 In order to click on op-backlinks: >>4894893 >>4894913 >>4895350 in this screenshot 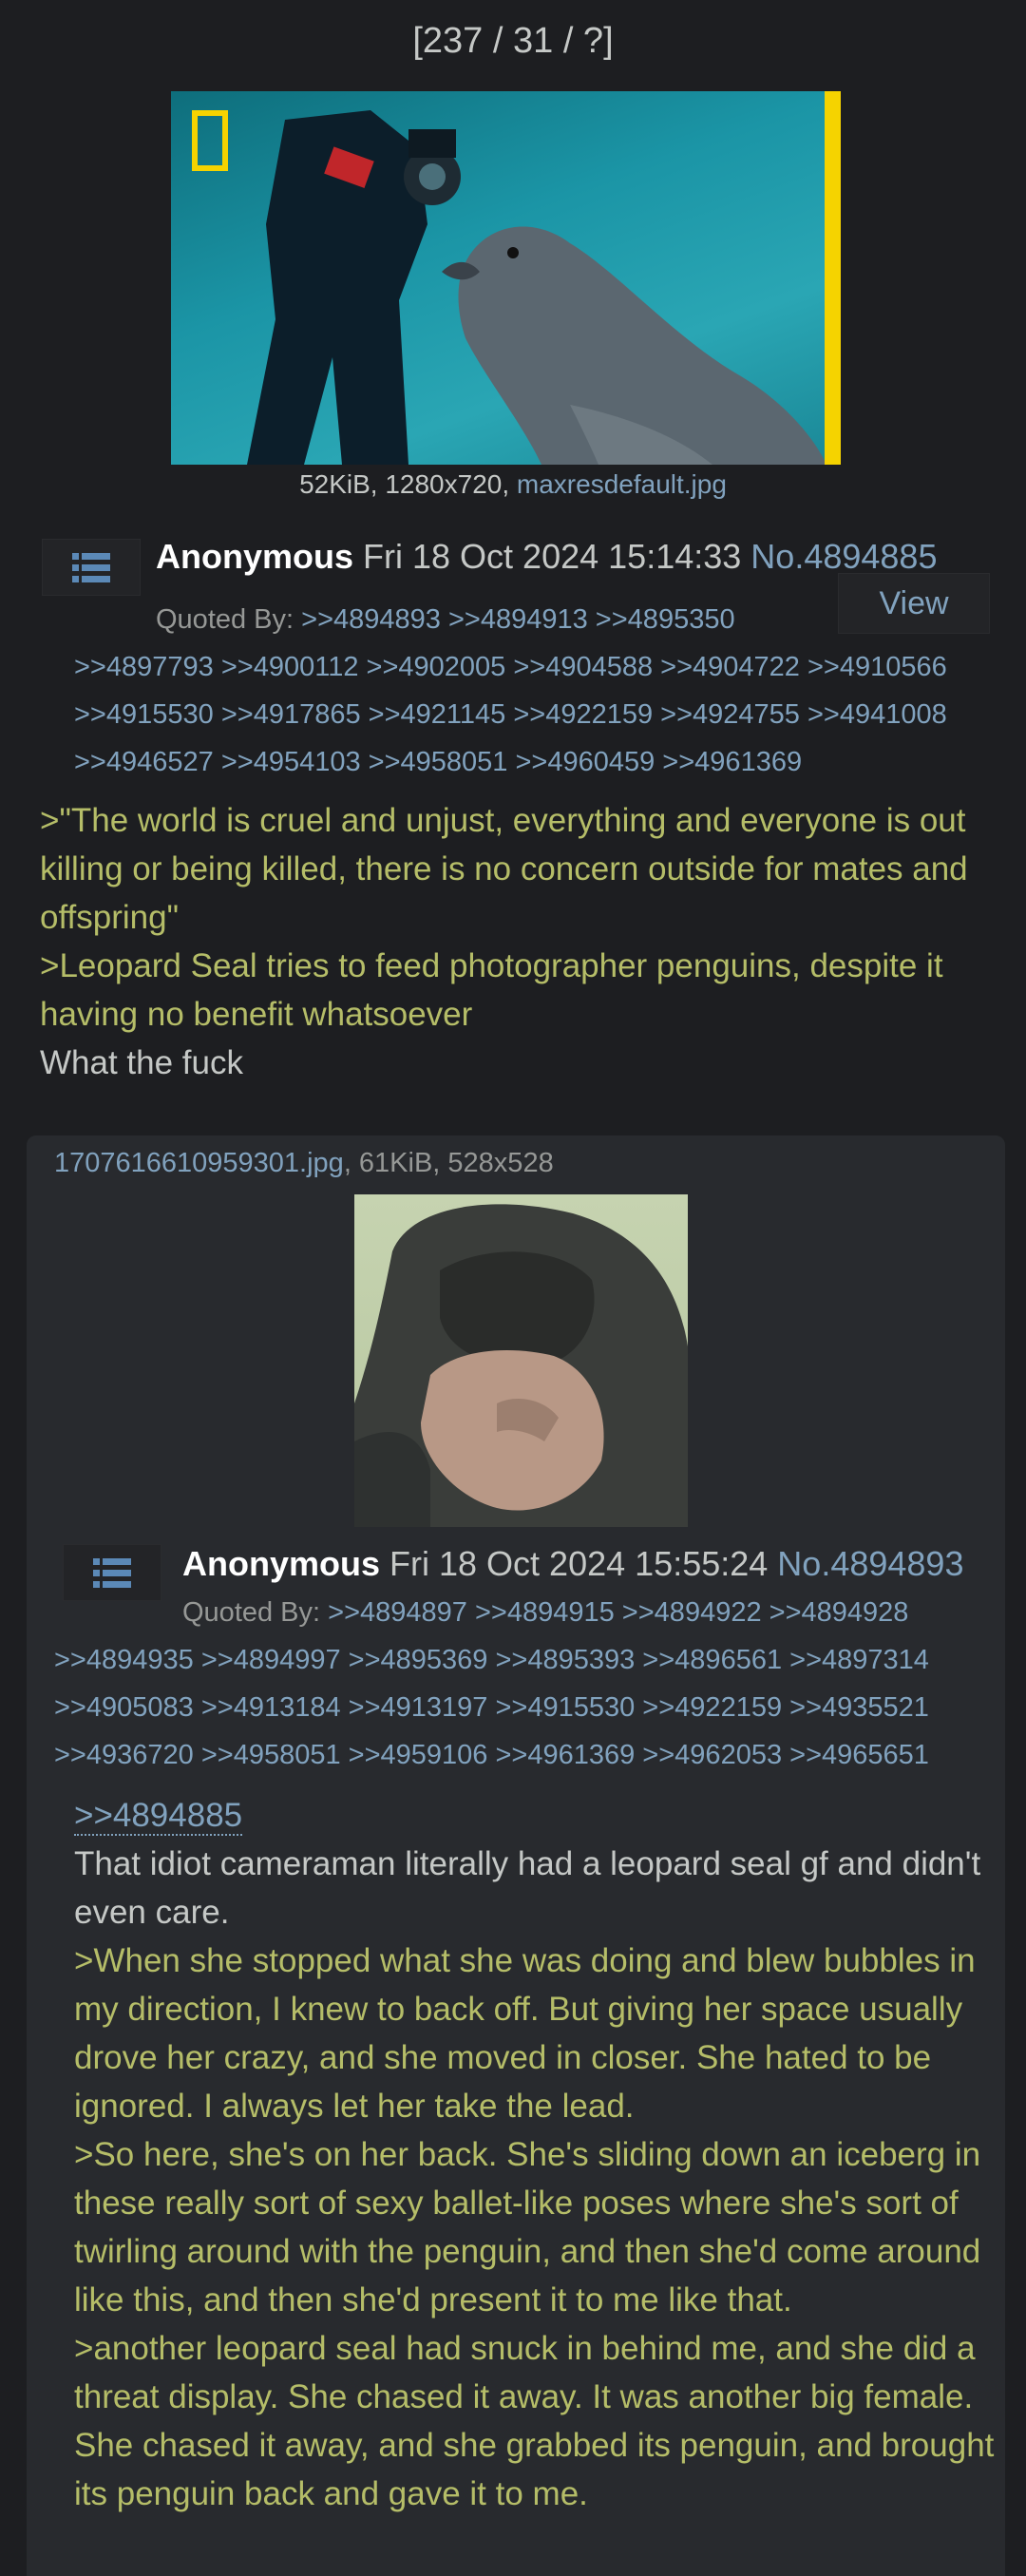, I will do `click(517, 619)`.